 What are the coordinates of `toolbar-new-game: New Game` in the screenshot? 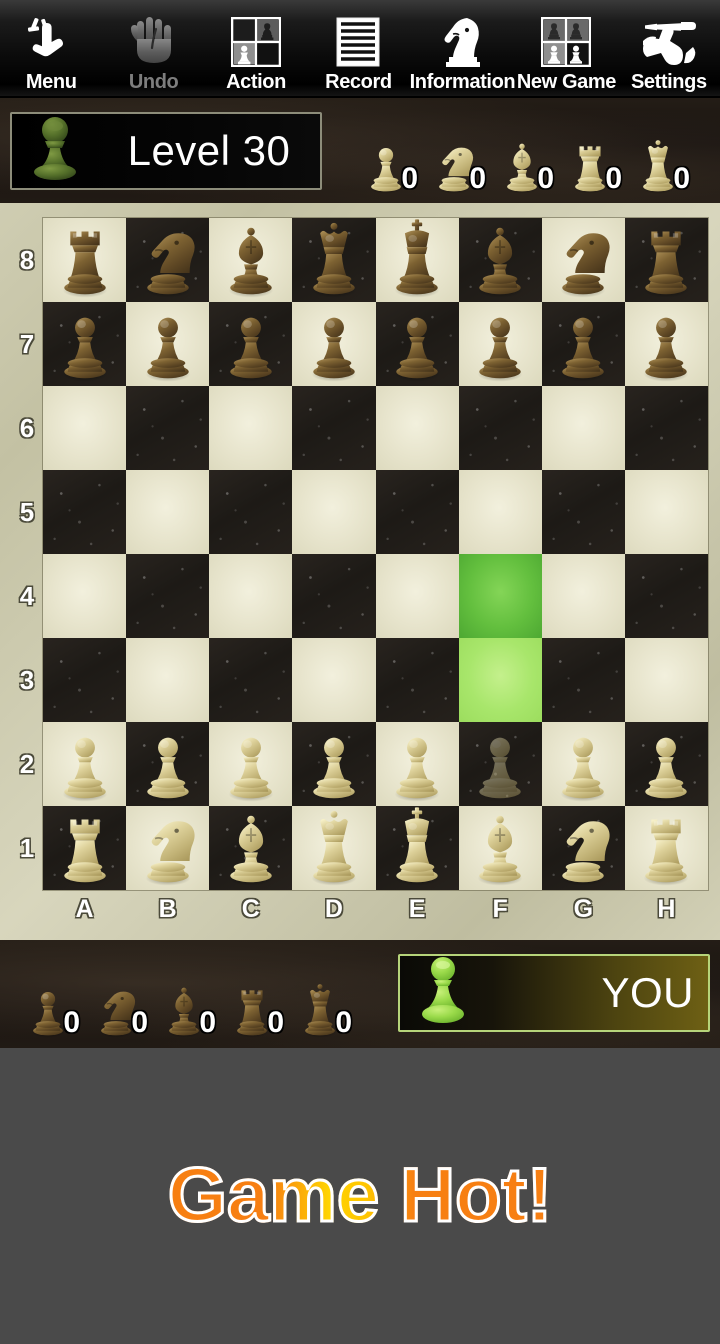 It's located at (566, 48).